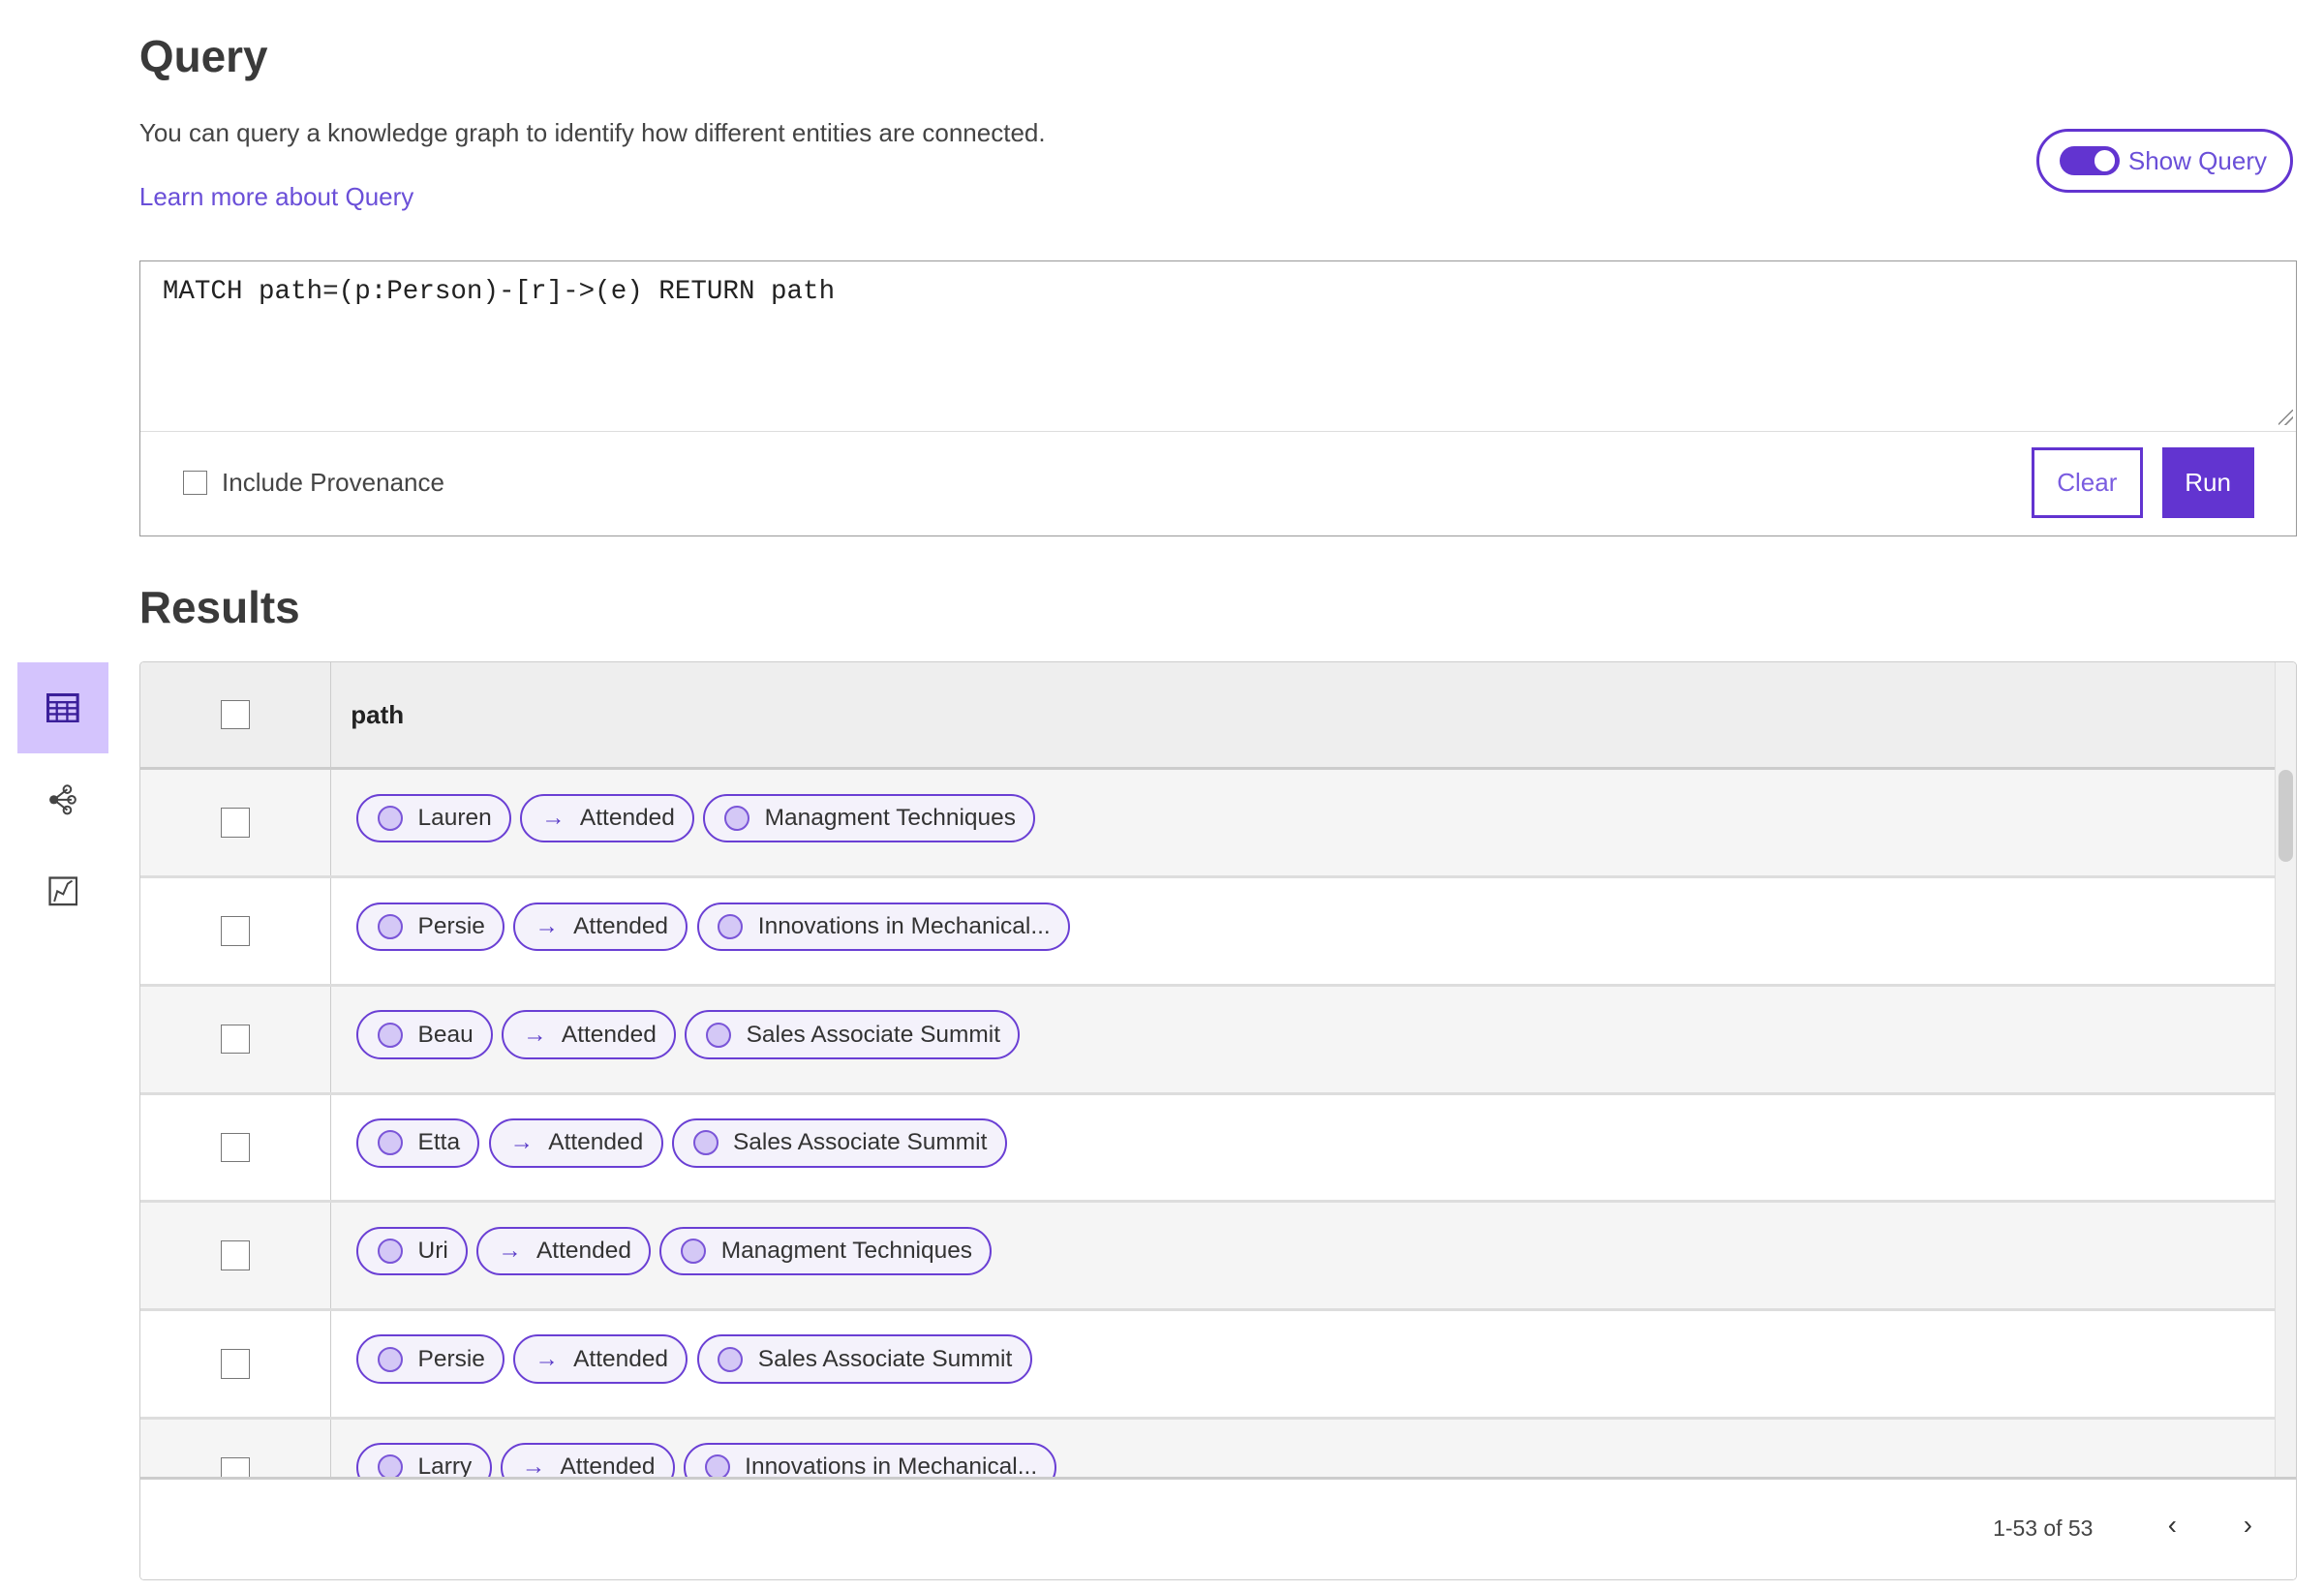 This screenshot has height=1591, width=2324. What do you see at coordinates (62, 799) in the screenshot?
I see `sidebar-item-graph` at bounding box center [62, 799].